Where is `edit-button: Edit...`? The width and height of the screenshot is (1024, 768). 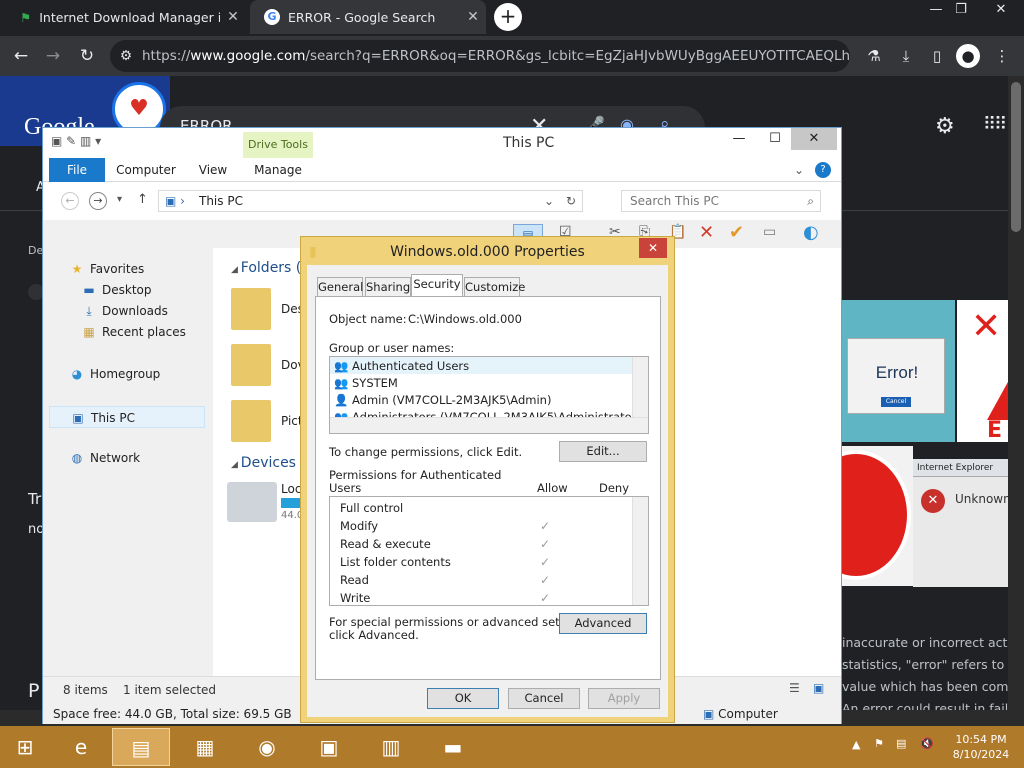 edit-button: Edit... is located at coordinates (603, 451).